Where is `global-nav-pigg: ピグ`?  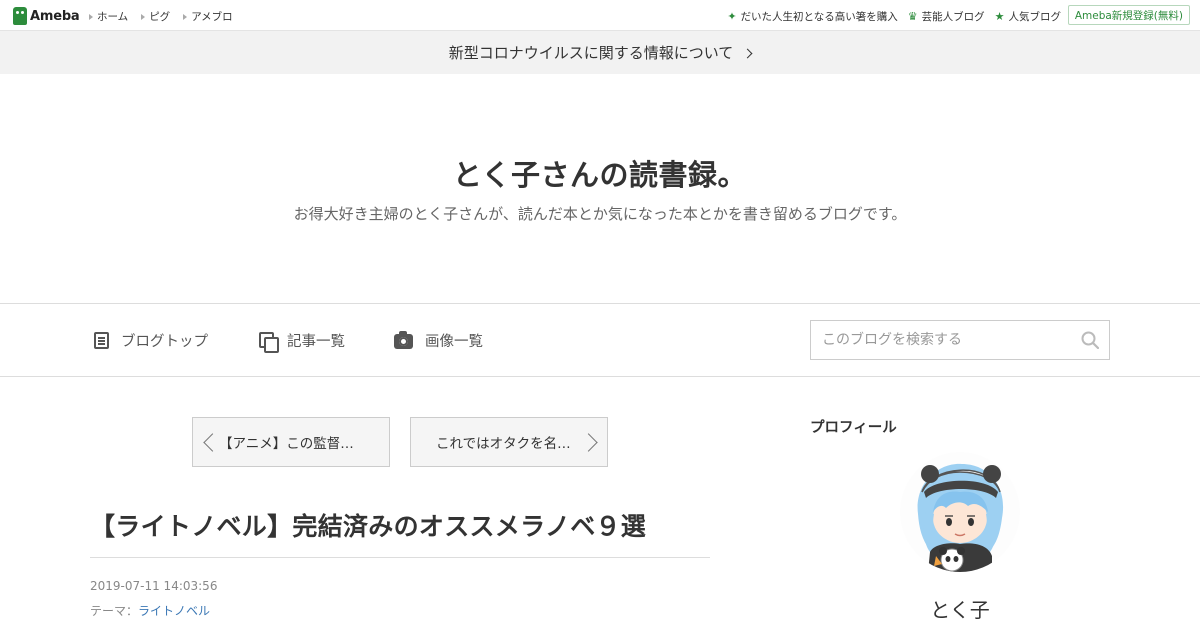
global-nav-pigg: ピグ is located at coordinates (155, 16).